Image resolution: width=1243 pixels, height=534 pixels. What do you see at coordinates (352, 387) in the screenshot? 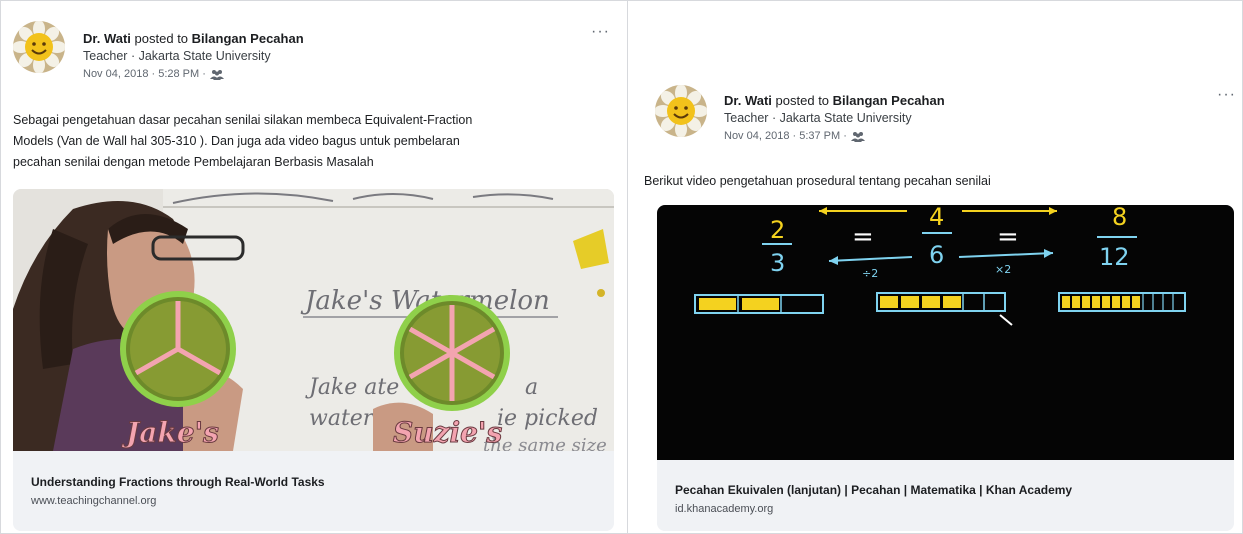
I see `board-line-text: Jake ate` at bounding box center [352, 387].